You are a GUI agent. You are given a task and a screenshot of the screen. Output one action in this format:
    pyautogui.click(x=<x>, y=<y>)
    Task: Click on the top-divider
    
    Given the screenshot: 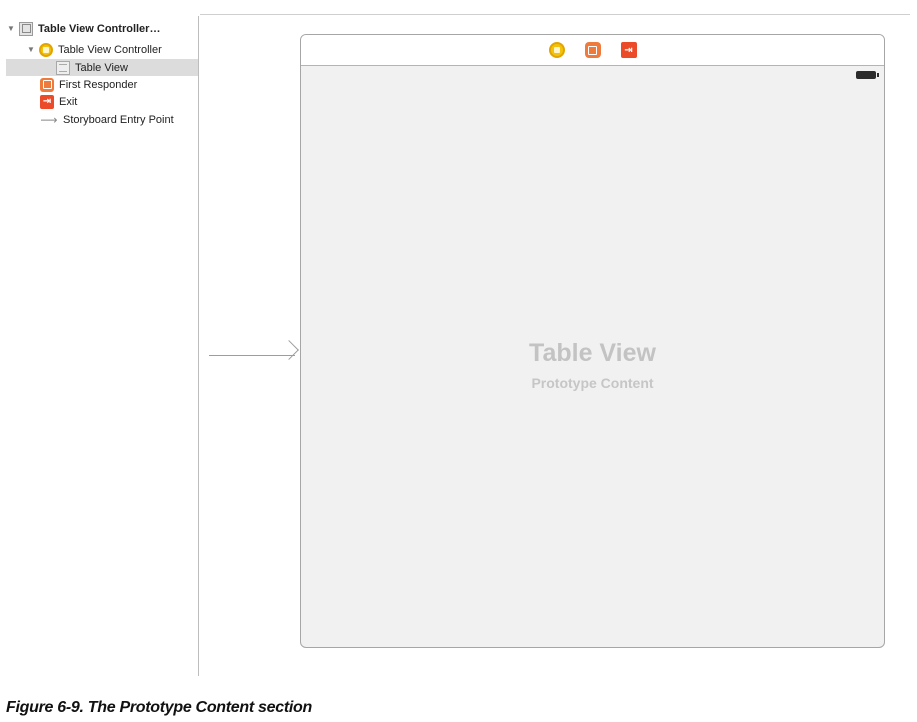 What is the action you would take?
    pyautogui.click(x=555, y=14)
    